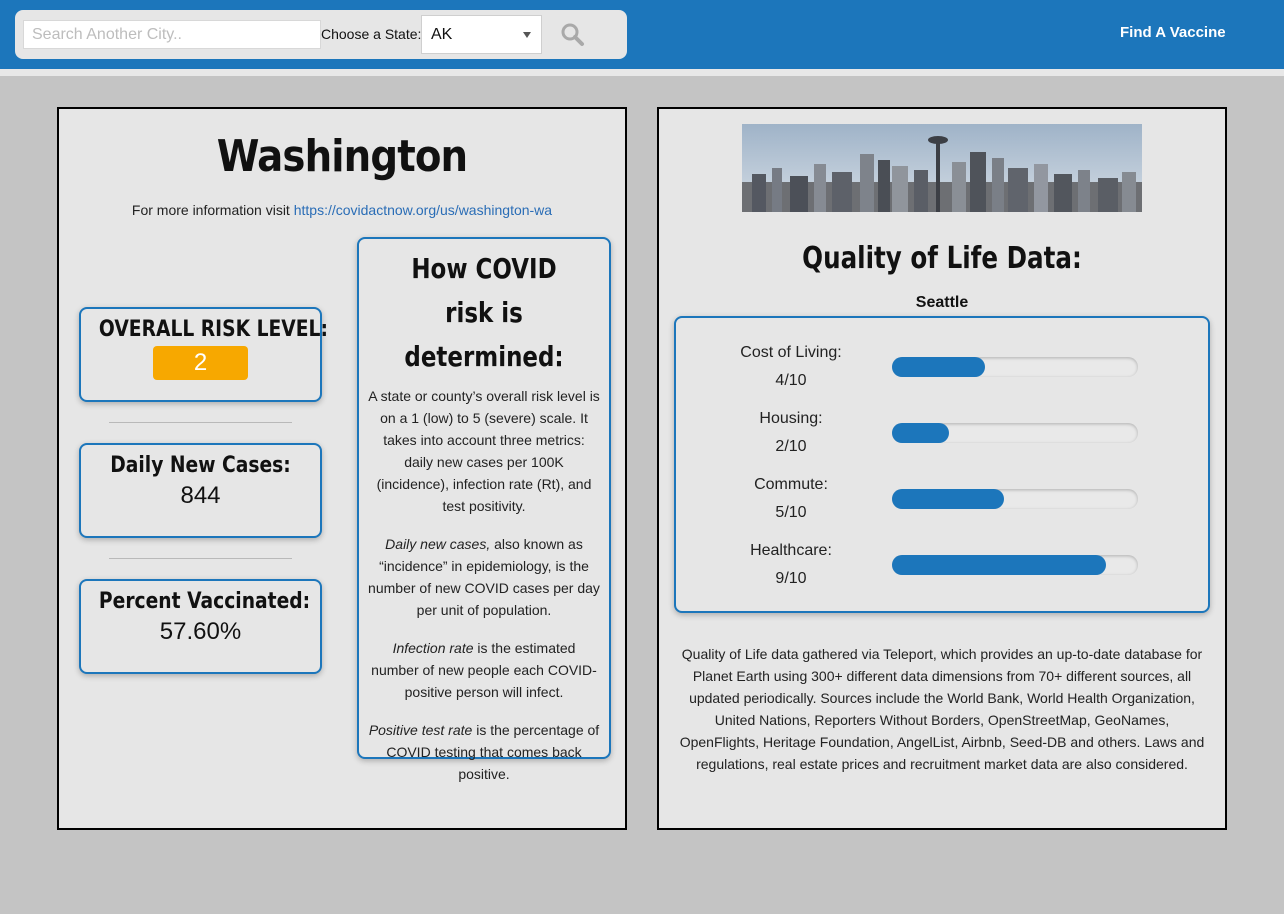 Image resolution: width=1284 pixels, height=914 pixels. I want to click on percent-vaccinated-value: 57.60%, so click(200, 631).